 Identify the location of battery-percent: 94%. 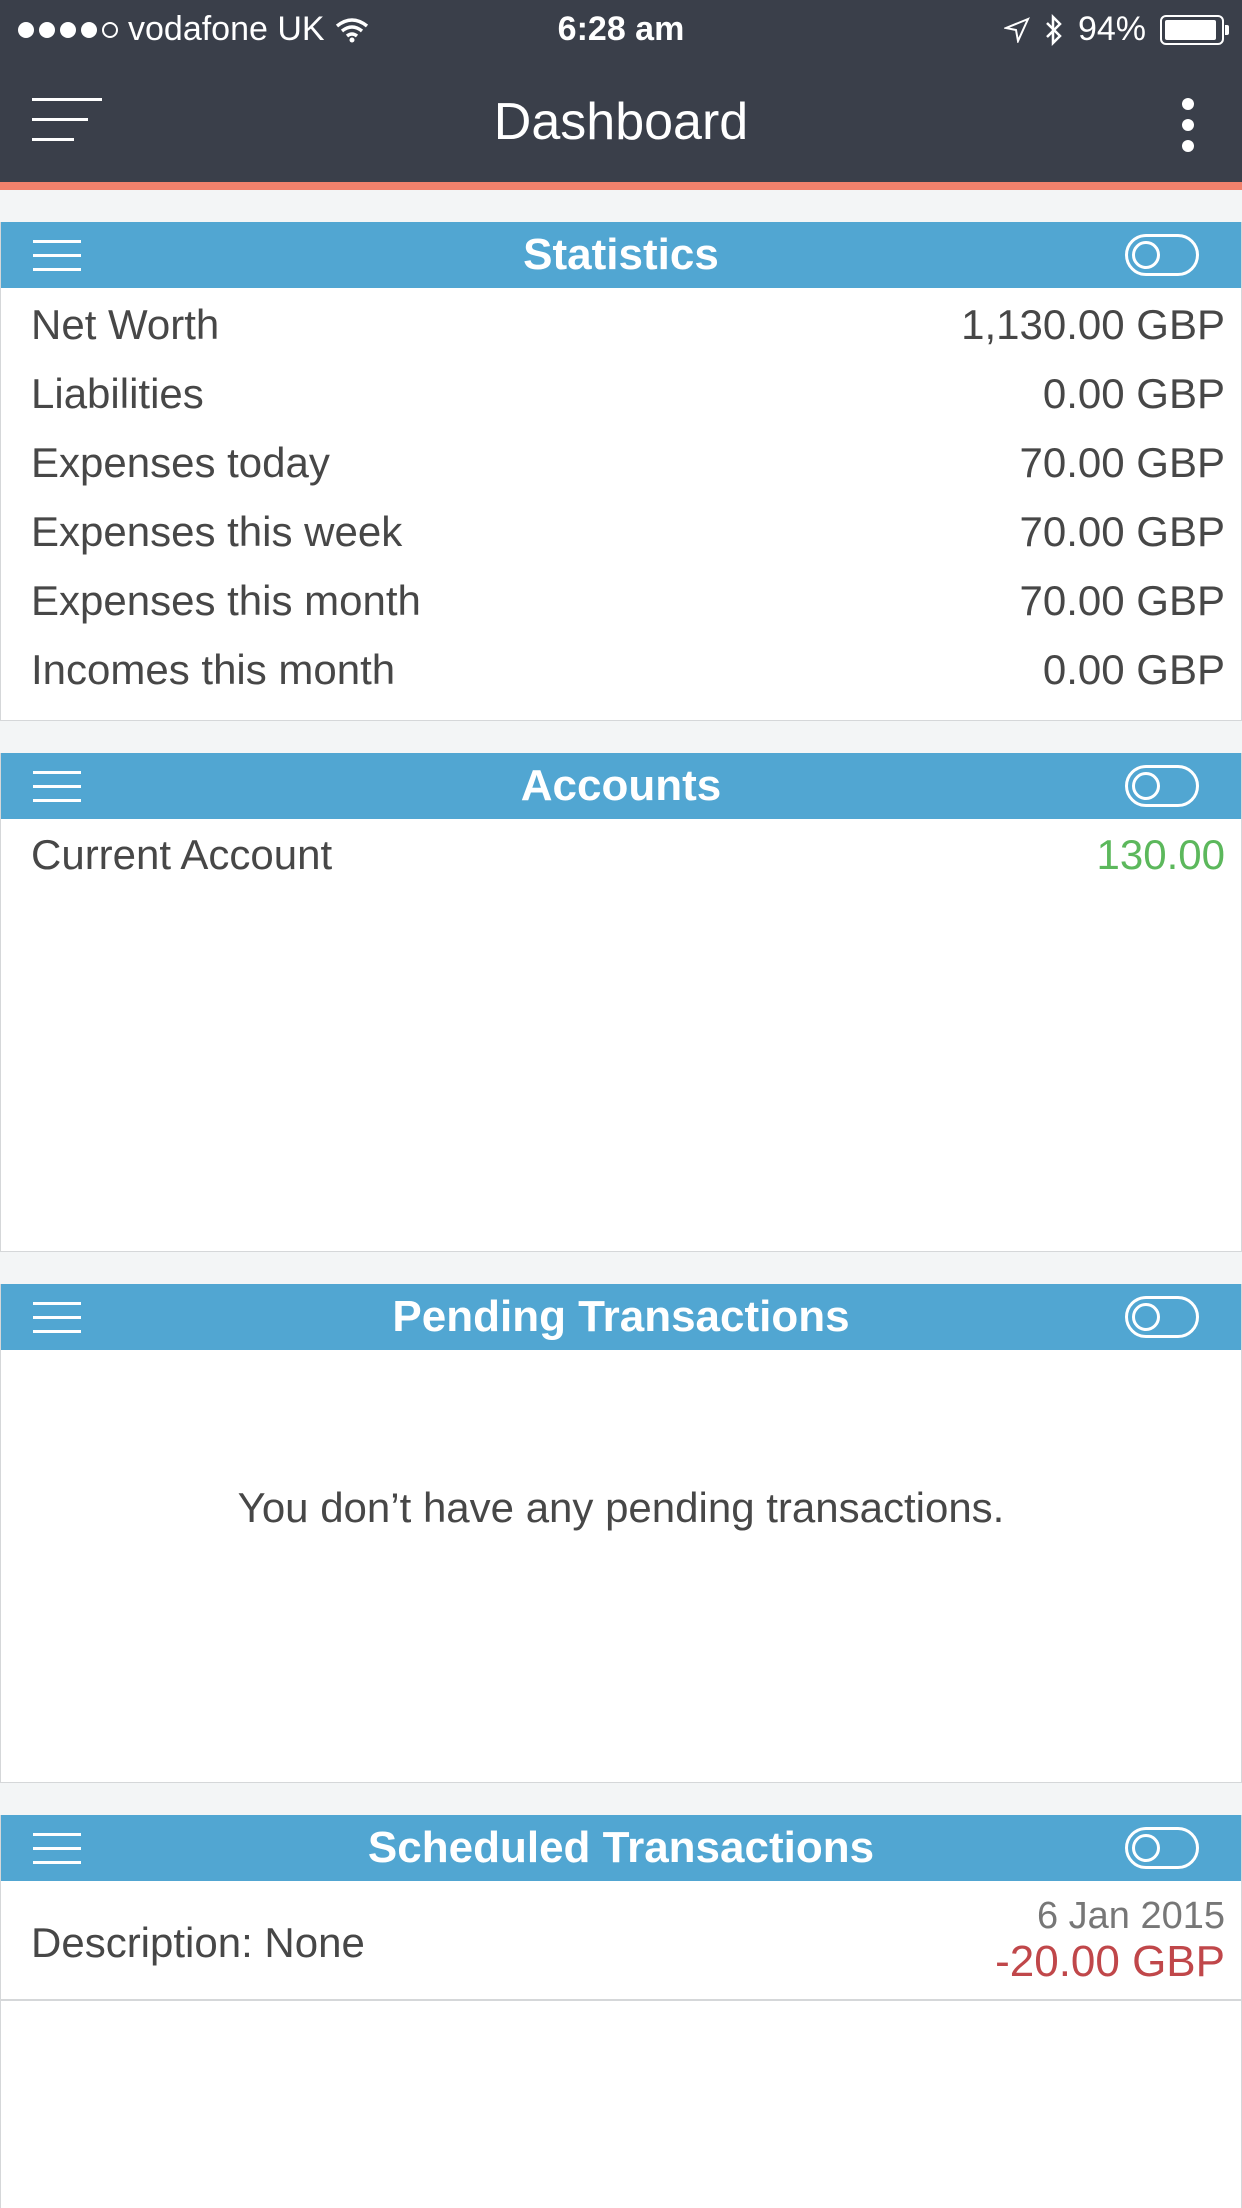
(1111, 29).